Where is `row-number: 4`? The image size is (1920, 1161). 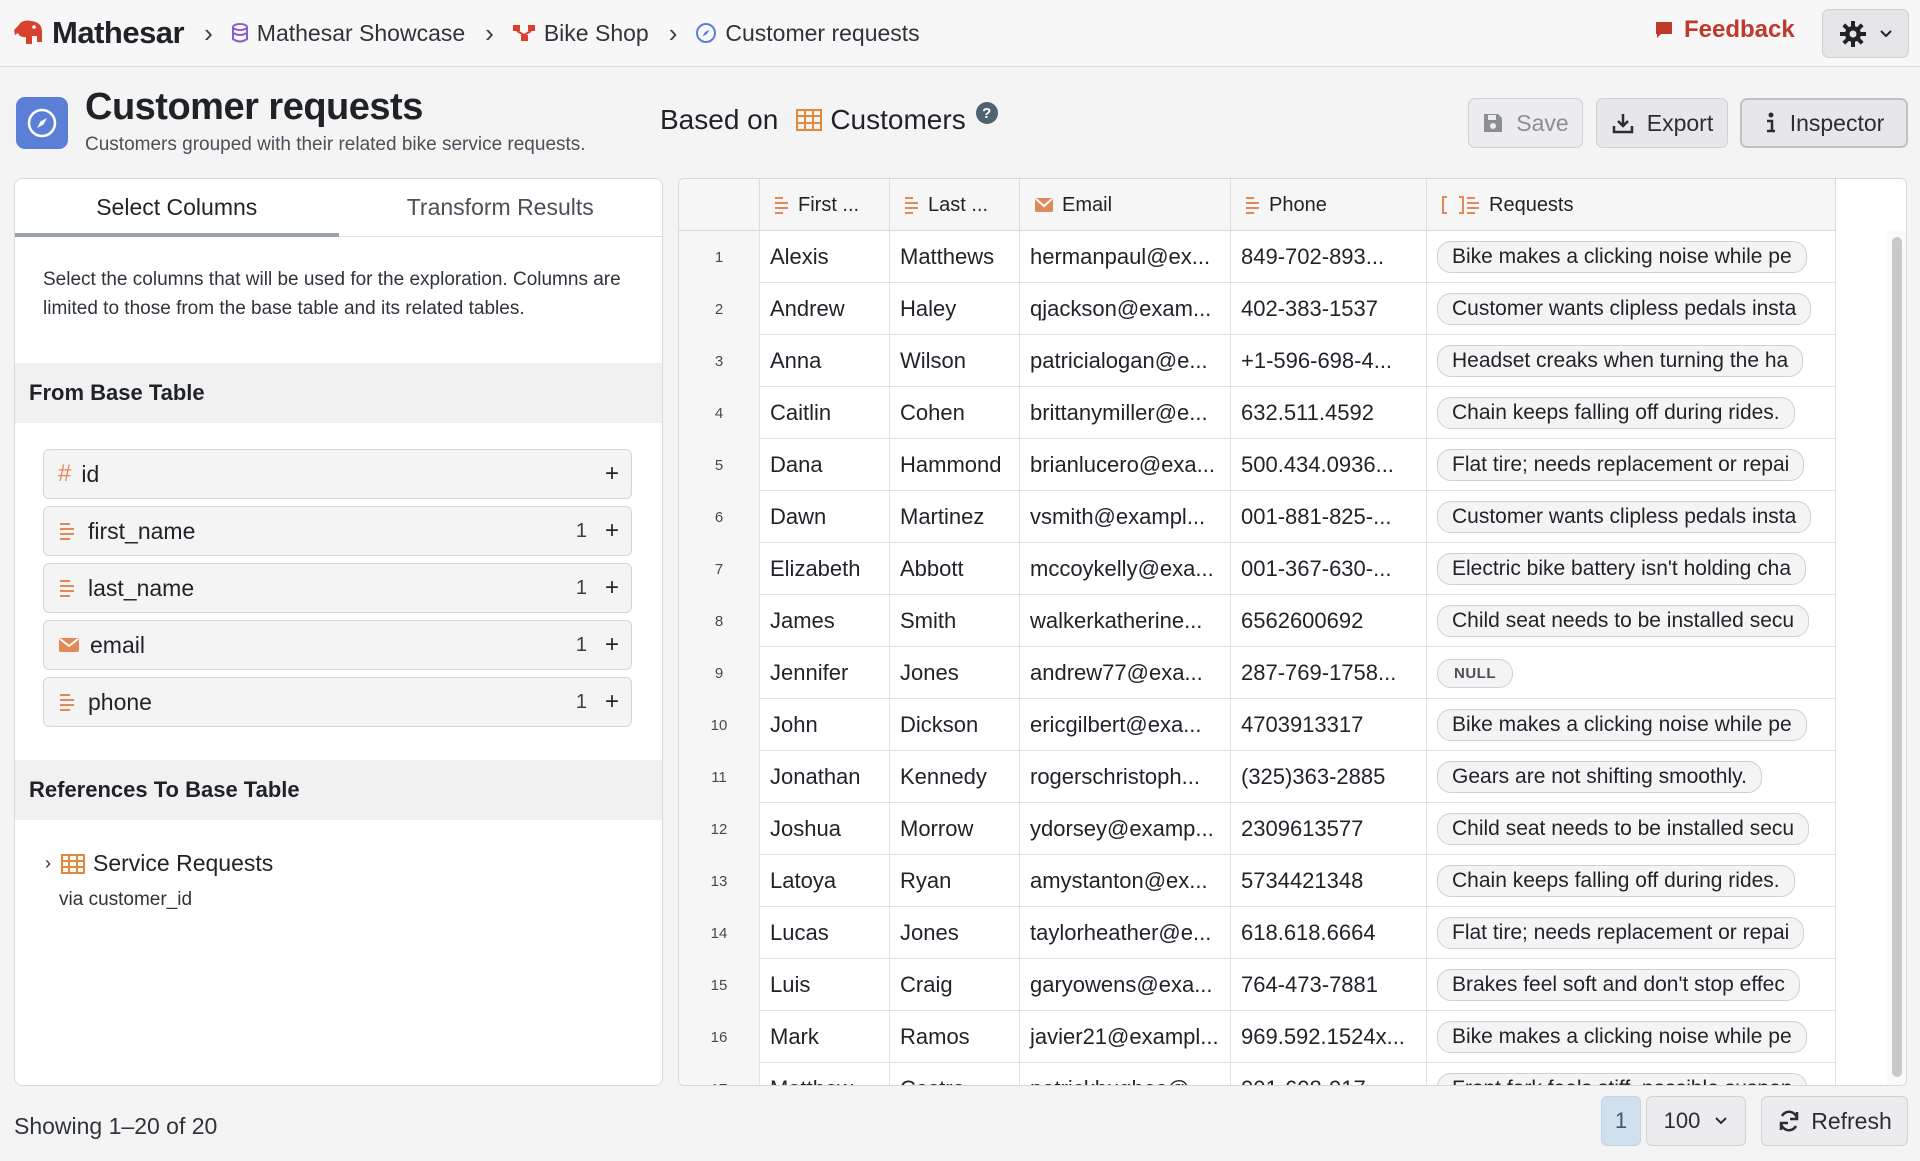
row-number: 4 is located at coordinates (719, 413).